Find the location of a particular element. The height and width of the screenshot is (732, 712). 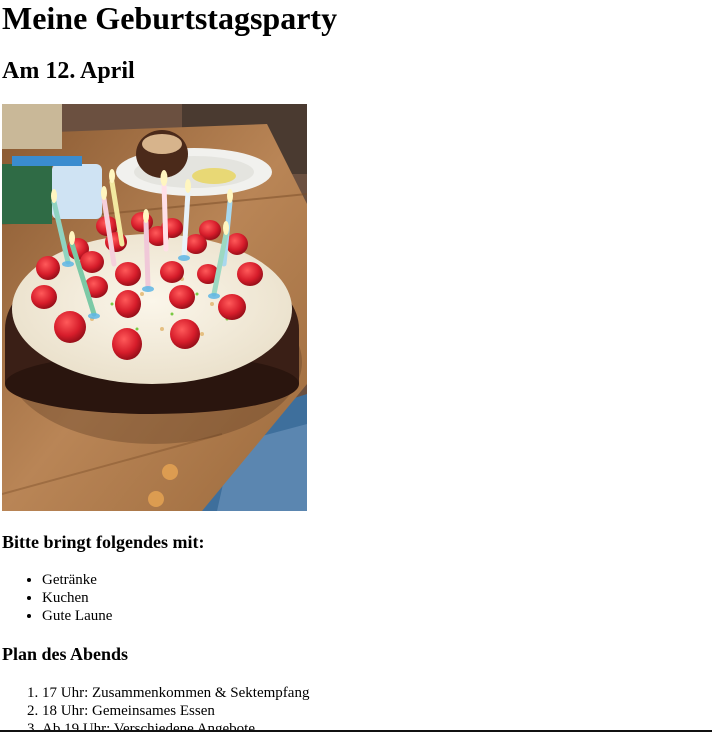

plan-heading: Plan des Abends is located at coordinates (65, 654).